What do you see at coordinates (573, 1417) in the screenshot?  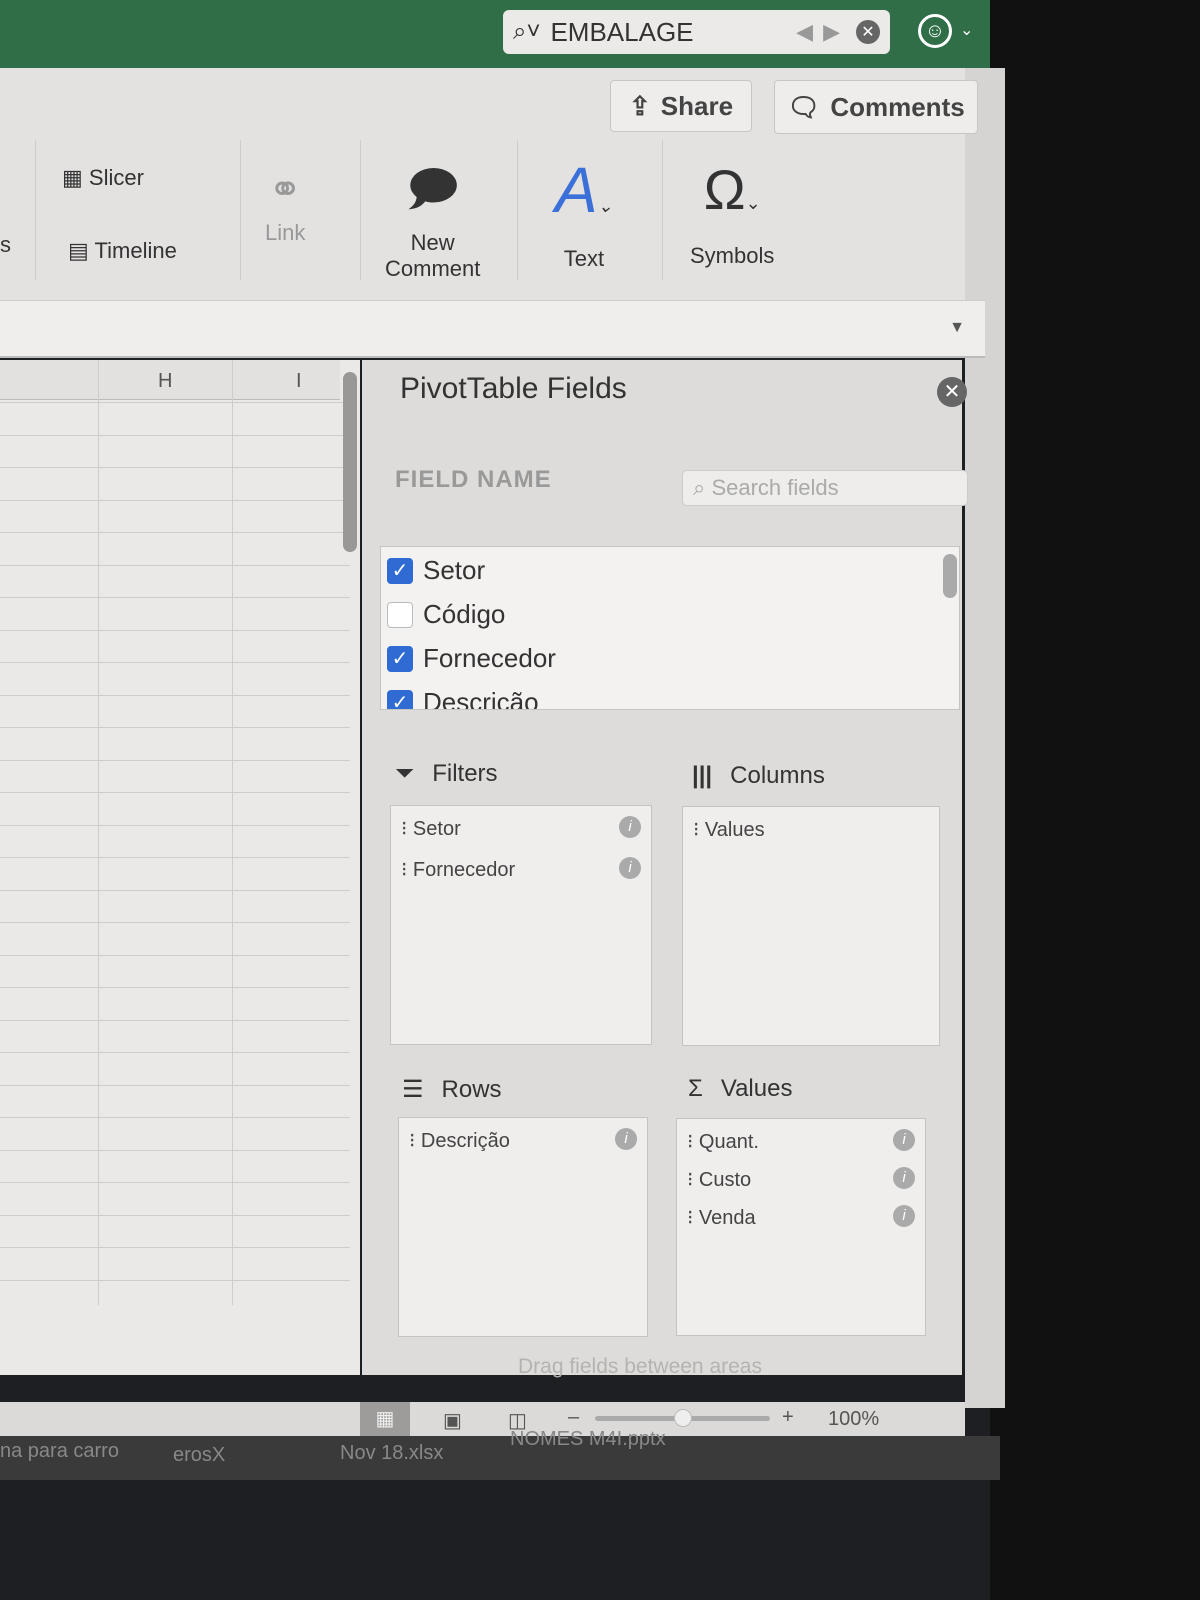 I see `zoom-out-button: –` at bounding box center [573, 1417].